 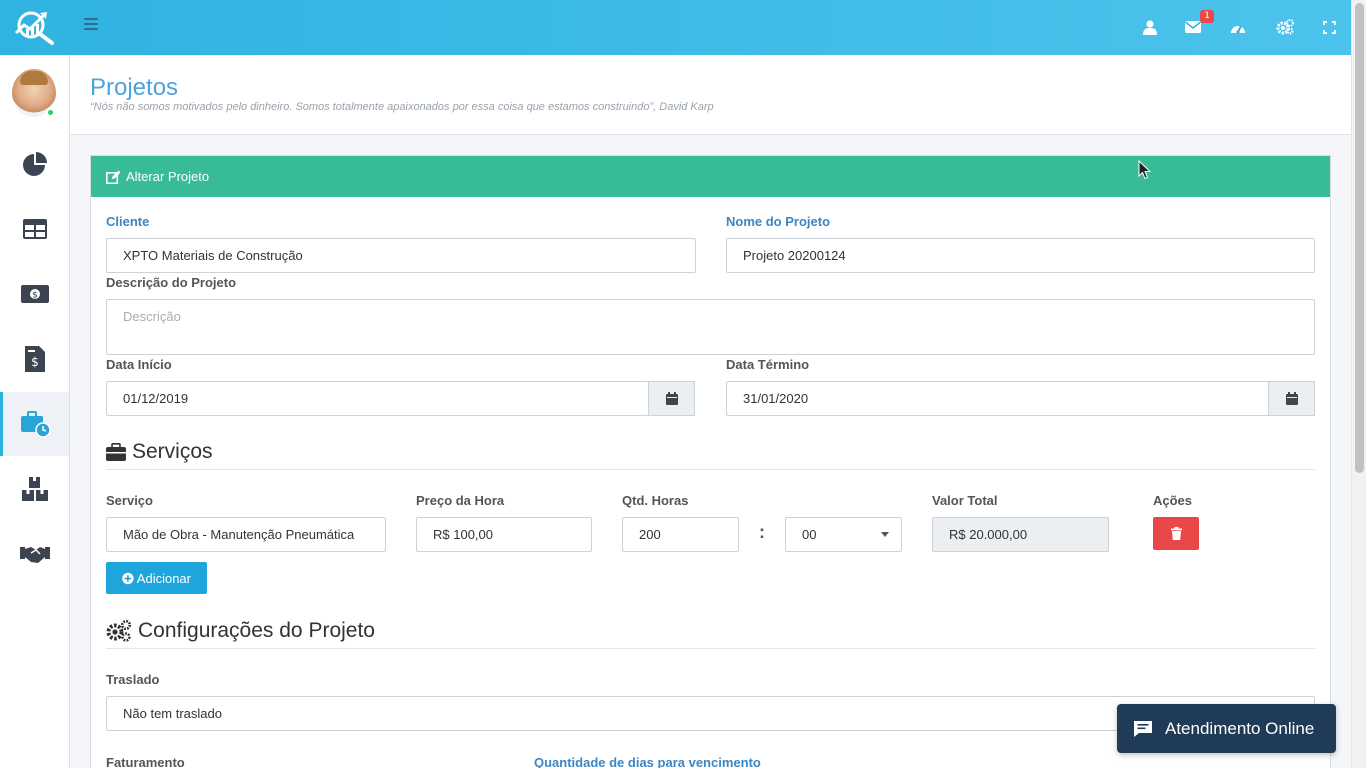 I want to click on fullscreen-icon, so click(x=1329, y=27).